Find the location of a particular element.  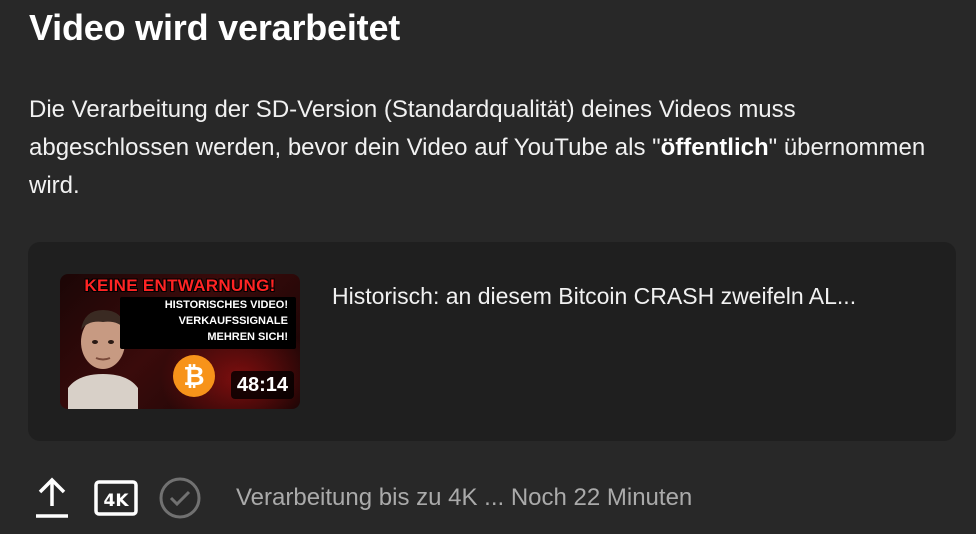

bitcoin-logo-icon: ₿ is located at coordinates (194, 376).